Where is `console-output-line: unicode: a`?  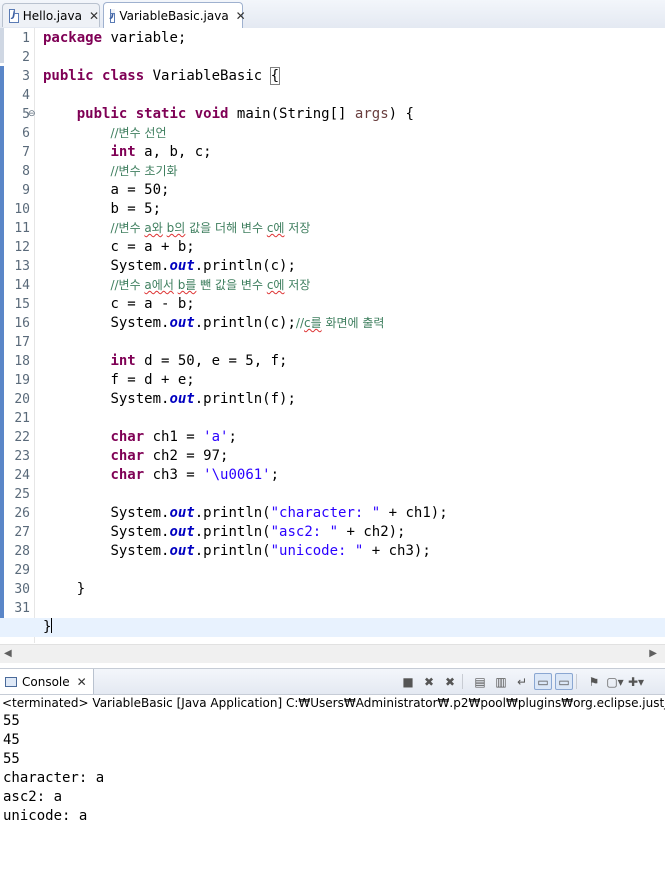
console-output-line: unicode: a is located at coordinates (45, 816).